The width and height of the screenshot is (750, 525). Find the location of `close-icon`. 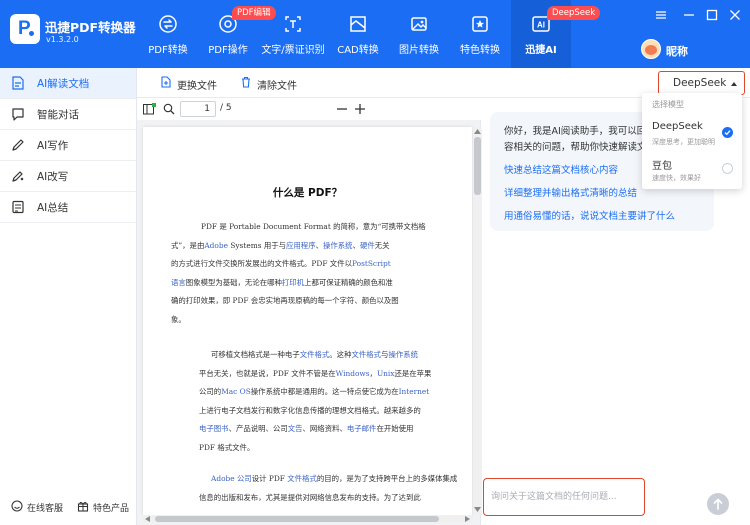

close-icon is located at coordinates (735, 15).